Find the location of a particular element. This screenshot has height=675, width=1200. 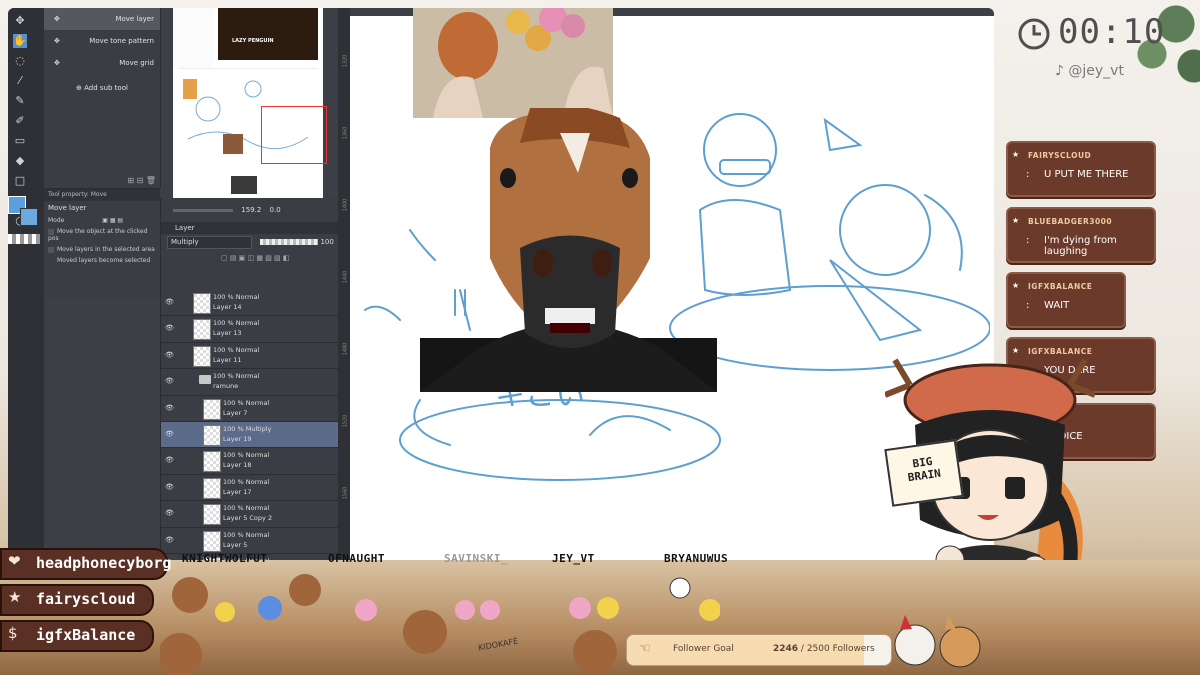

layer-row: 👁 100 % Normal Layer 5 Copy 2 is located at coordinates (250, 514).